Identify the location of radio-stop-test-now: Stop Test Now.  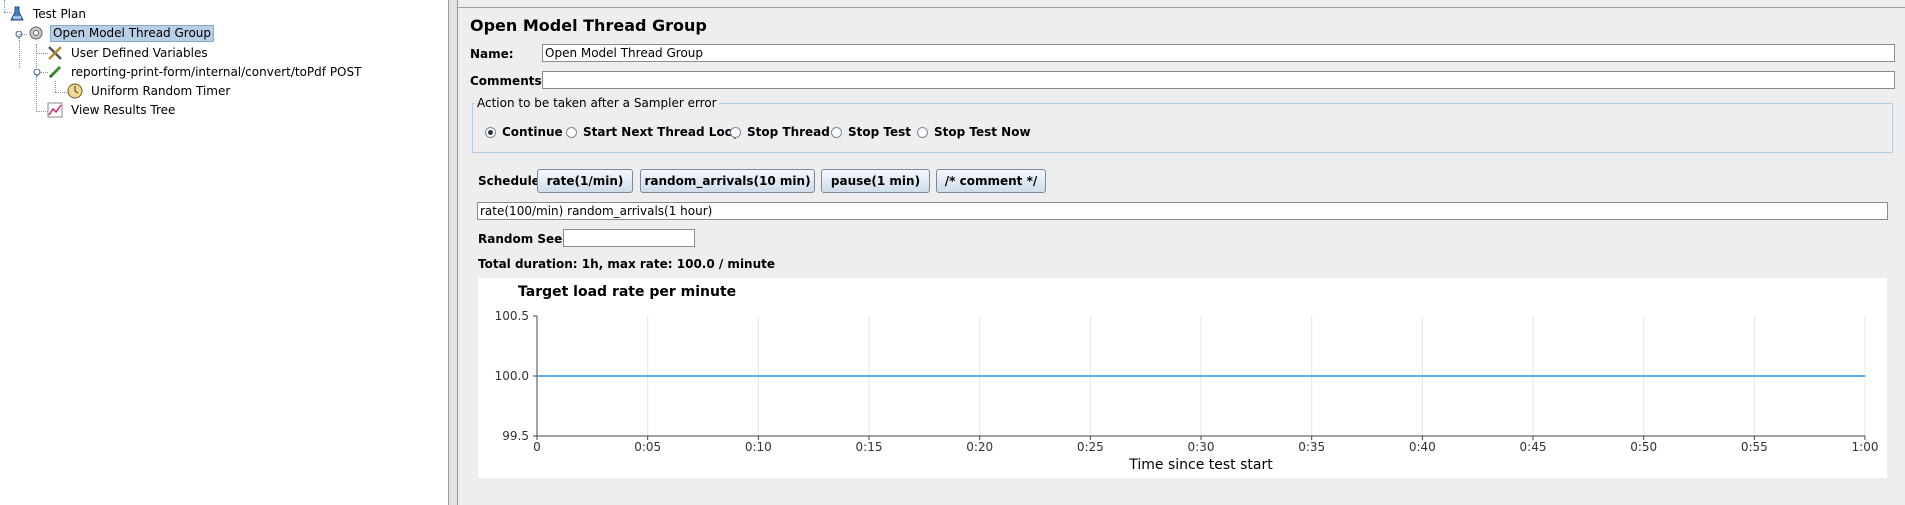
(974, 132).